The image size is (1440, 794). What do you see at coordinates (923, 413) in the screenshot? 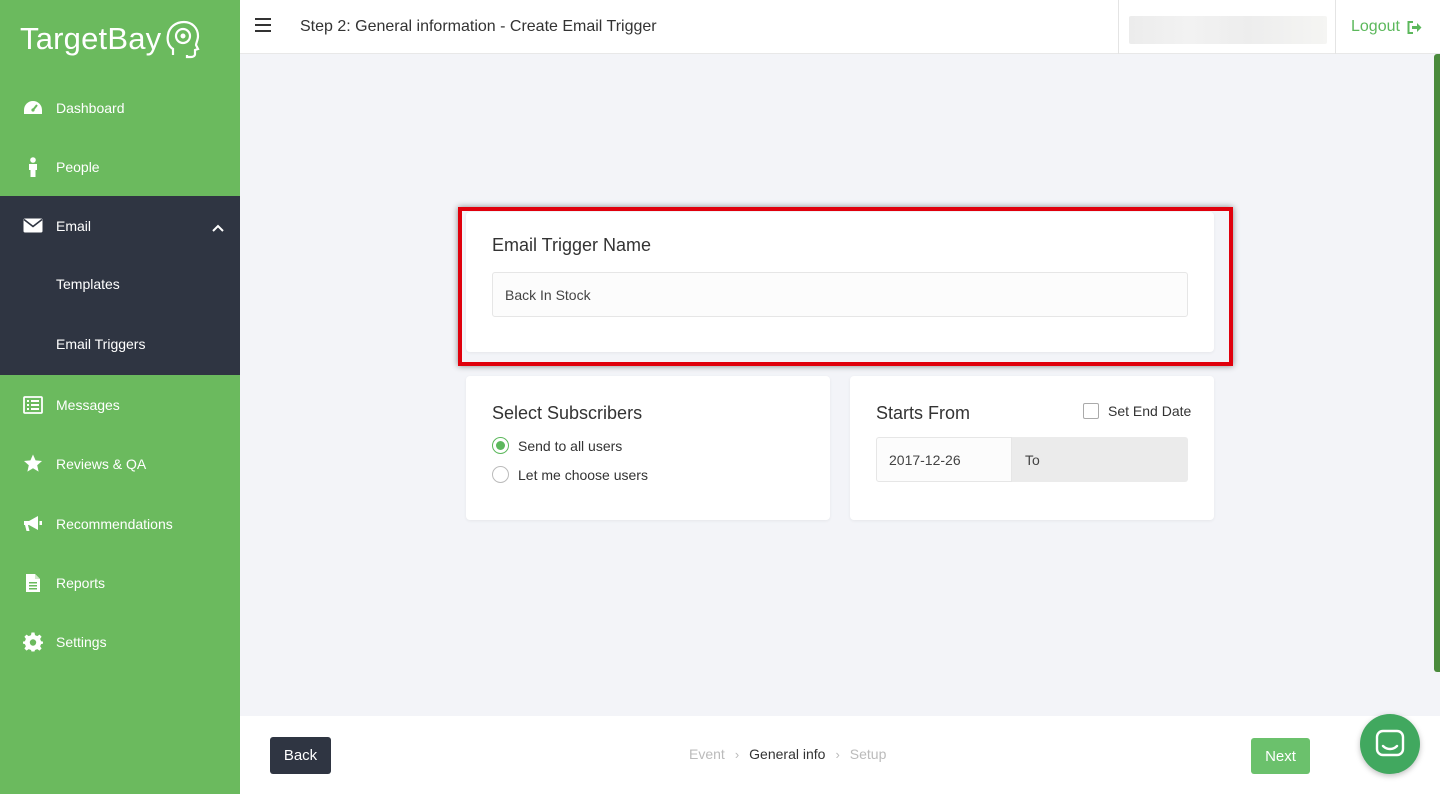
I see `starts-from-title: Starts From` at bounding box center [923, 413].